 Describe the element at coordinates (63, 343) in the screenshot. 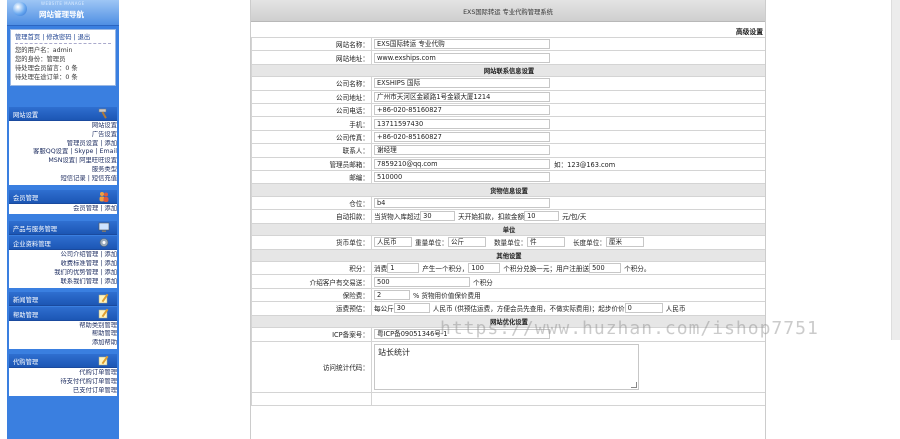

I see `menu-item: 添加帮助` at that location.